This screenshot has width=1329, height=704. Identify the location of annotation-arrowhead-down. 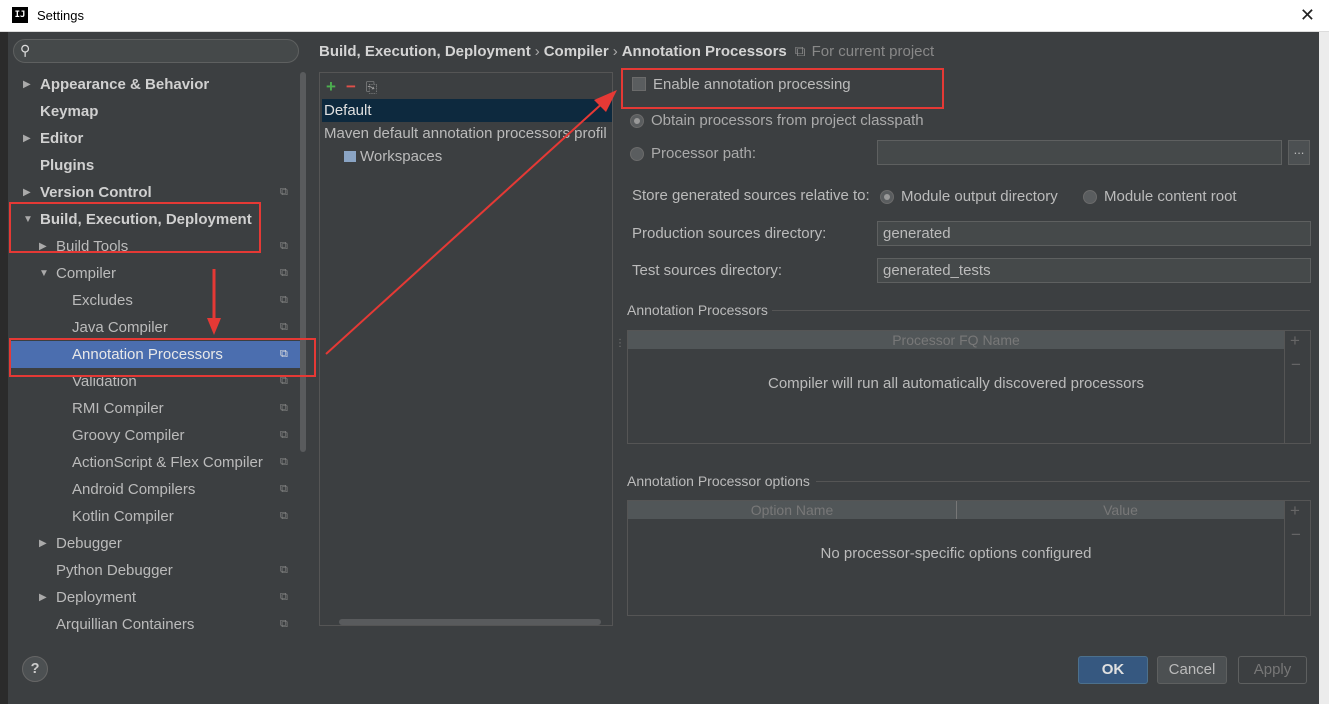
(214, 326).